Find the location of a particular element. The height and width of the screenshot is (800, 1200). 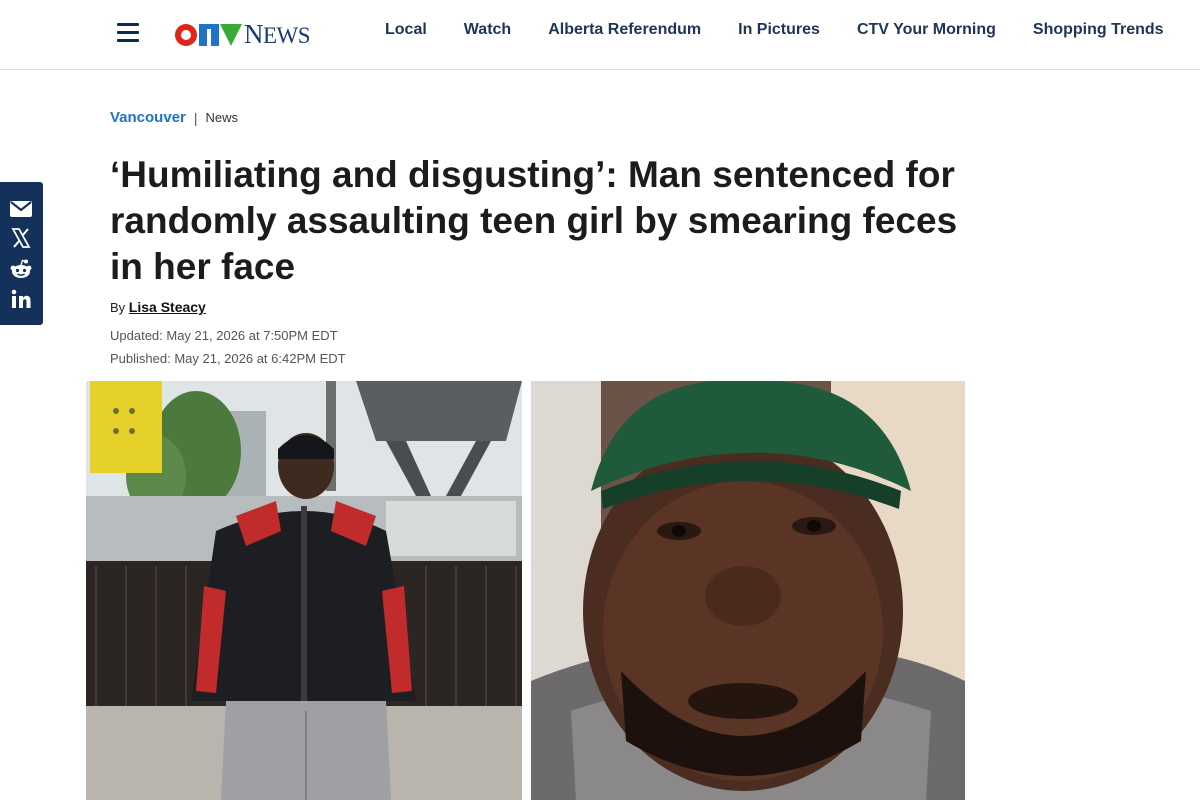

nav-in-pictures: In Pictures is located at coordinates (779, 30).